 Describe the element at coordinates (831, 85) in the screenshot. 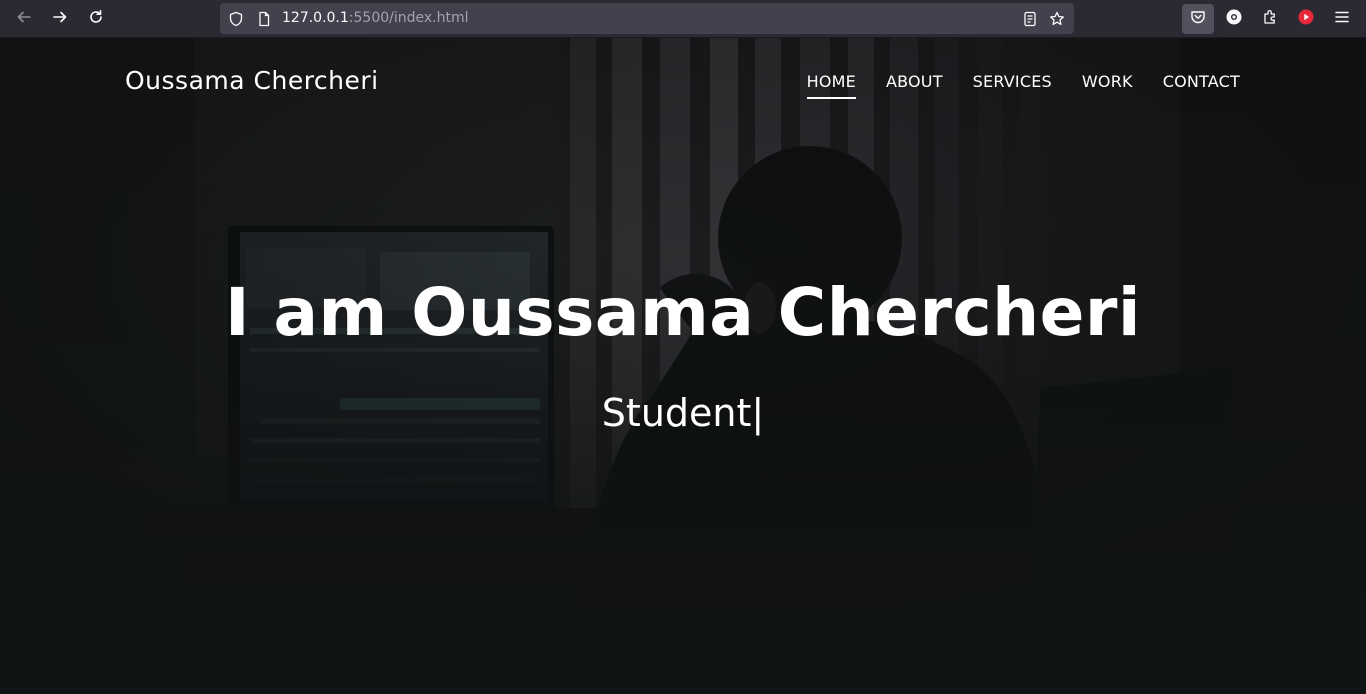

I see `nav-link-home: HOME` at that location.